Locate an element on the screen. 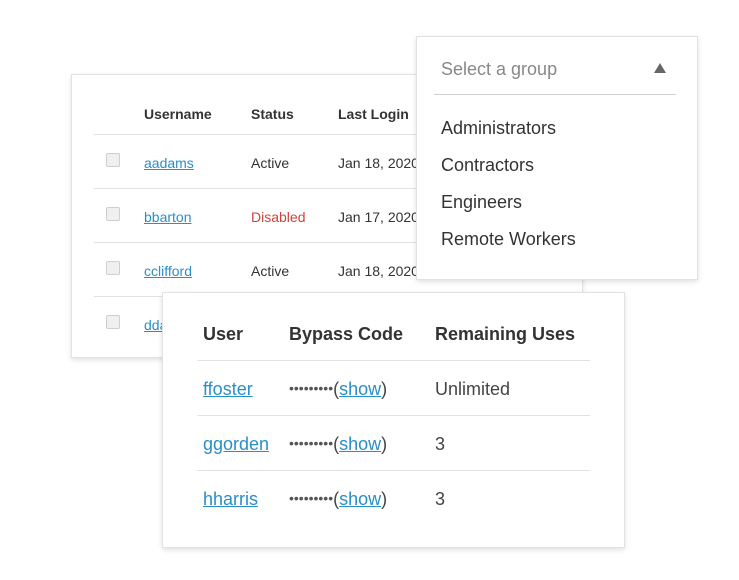  table-row: ffoster •••••••••(show) Unlimited is located at coordinates (393, 388).